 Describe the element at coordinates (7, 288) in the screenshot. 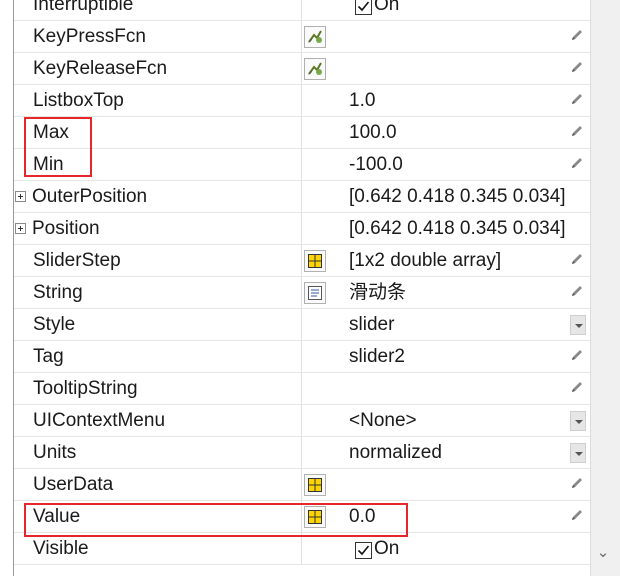

I see `expand-gutter` at that location.